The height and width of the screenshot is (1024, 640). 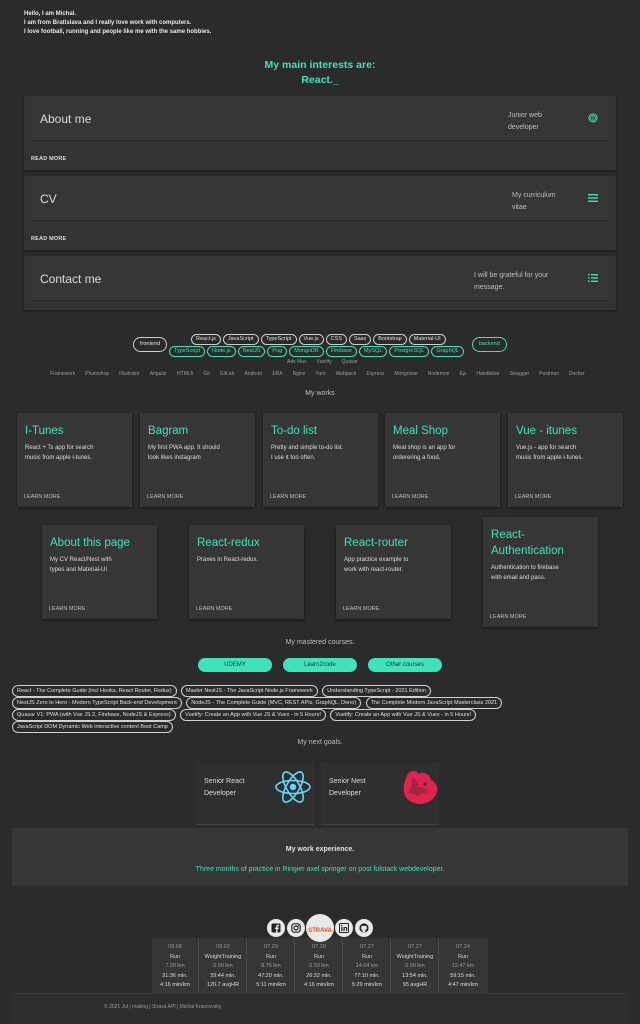 I want to click on skill-text: Angular, so click(x=158, y=374).